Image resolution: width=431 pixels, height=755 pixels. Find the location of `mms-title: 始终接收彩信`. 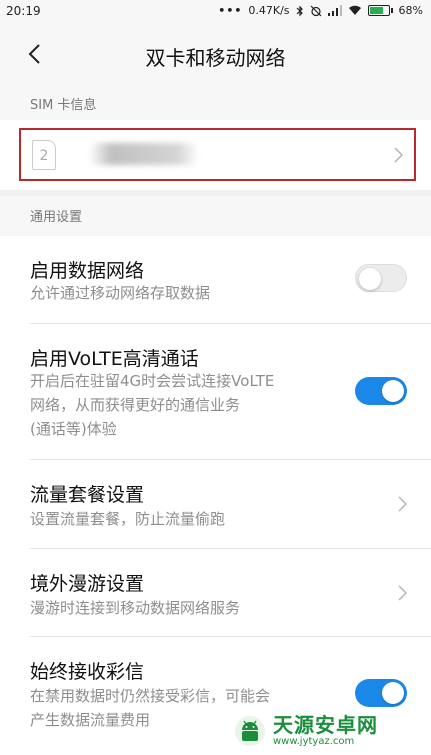

mms-title: 始终接收彩信 is located at coordinates (87, 672).